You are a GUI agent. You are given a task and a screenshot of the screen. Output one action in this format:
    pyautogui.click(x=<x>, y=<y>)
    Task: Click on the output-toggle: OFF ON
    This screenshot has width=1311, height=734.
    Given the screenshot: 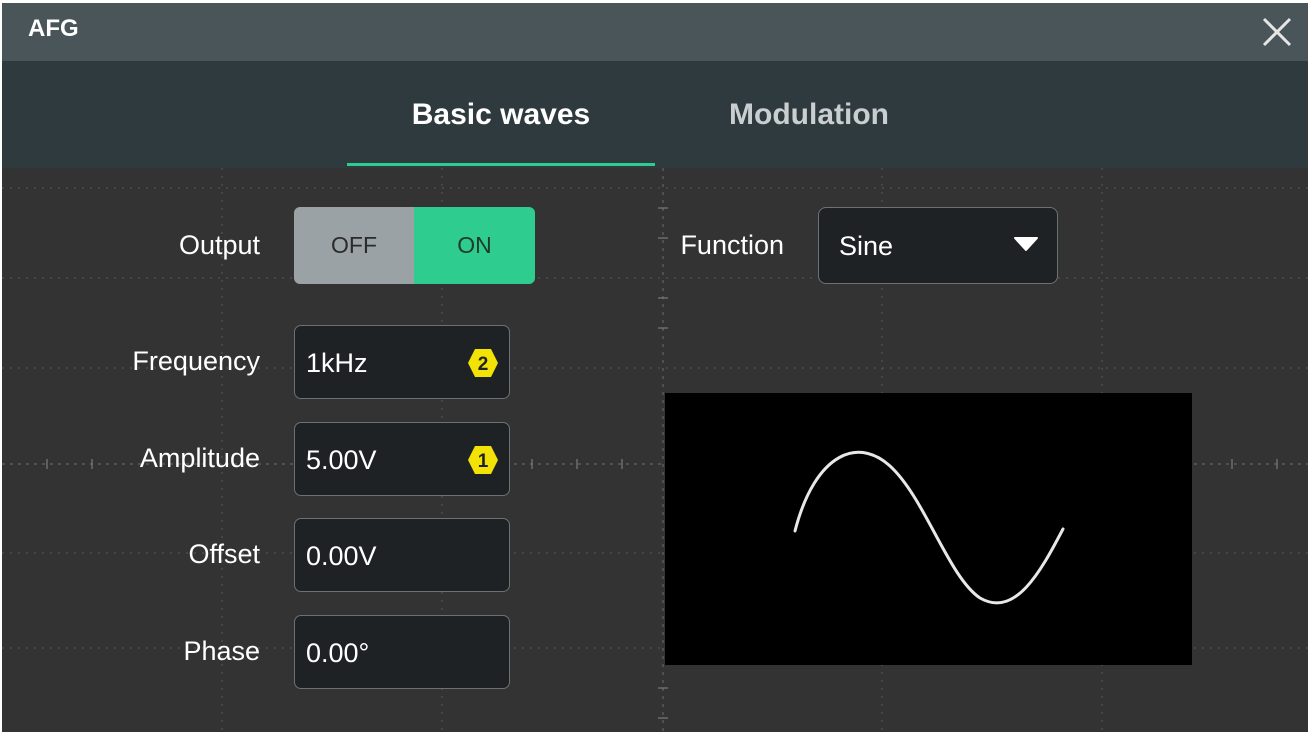 What is the action you would take?
    pyautogui.click(x=414, y=245)
    